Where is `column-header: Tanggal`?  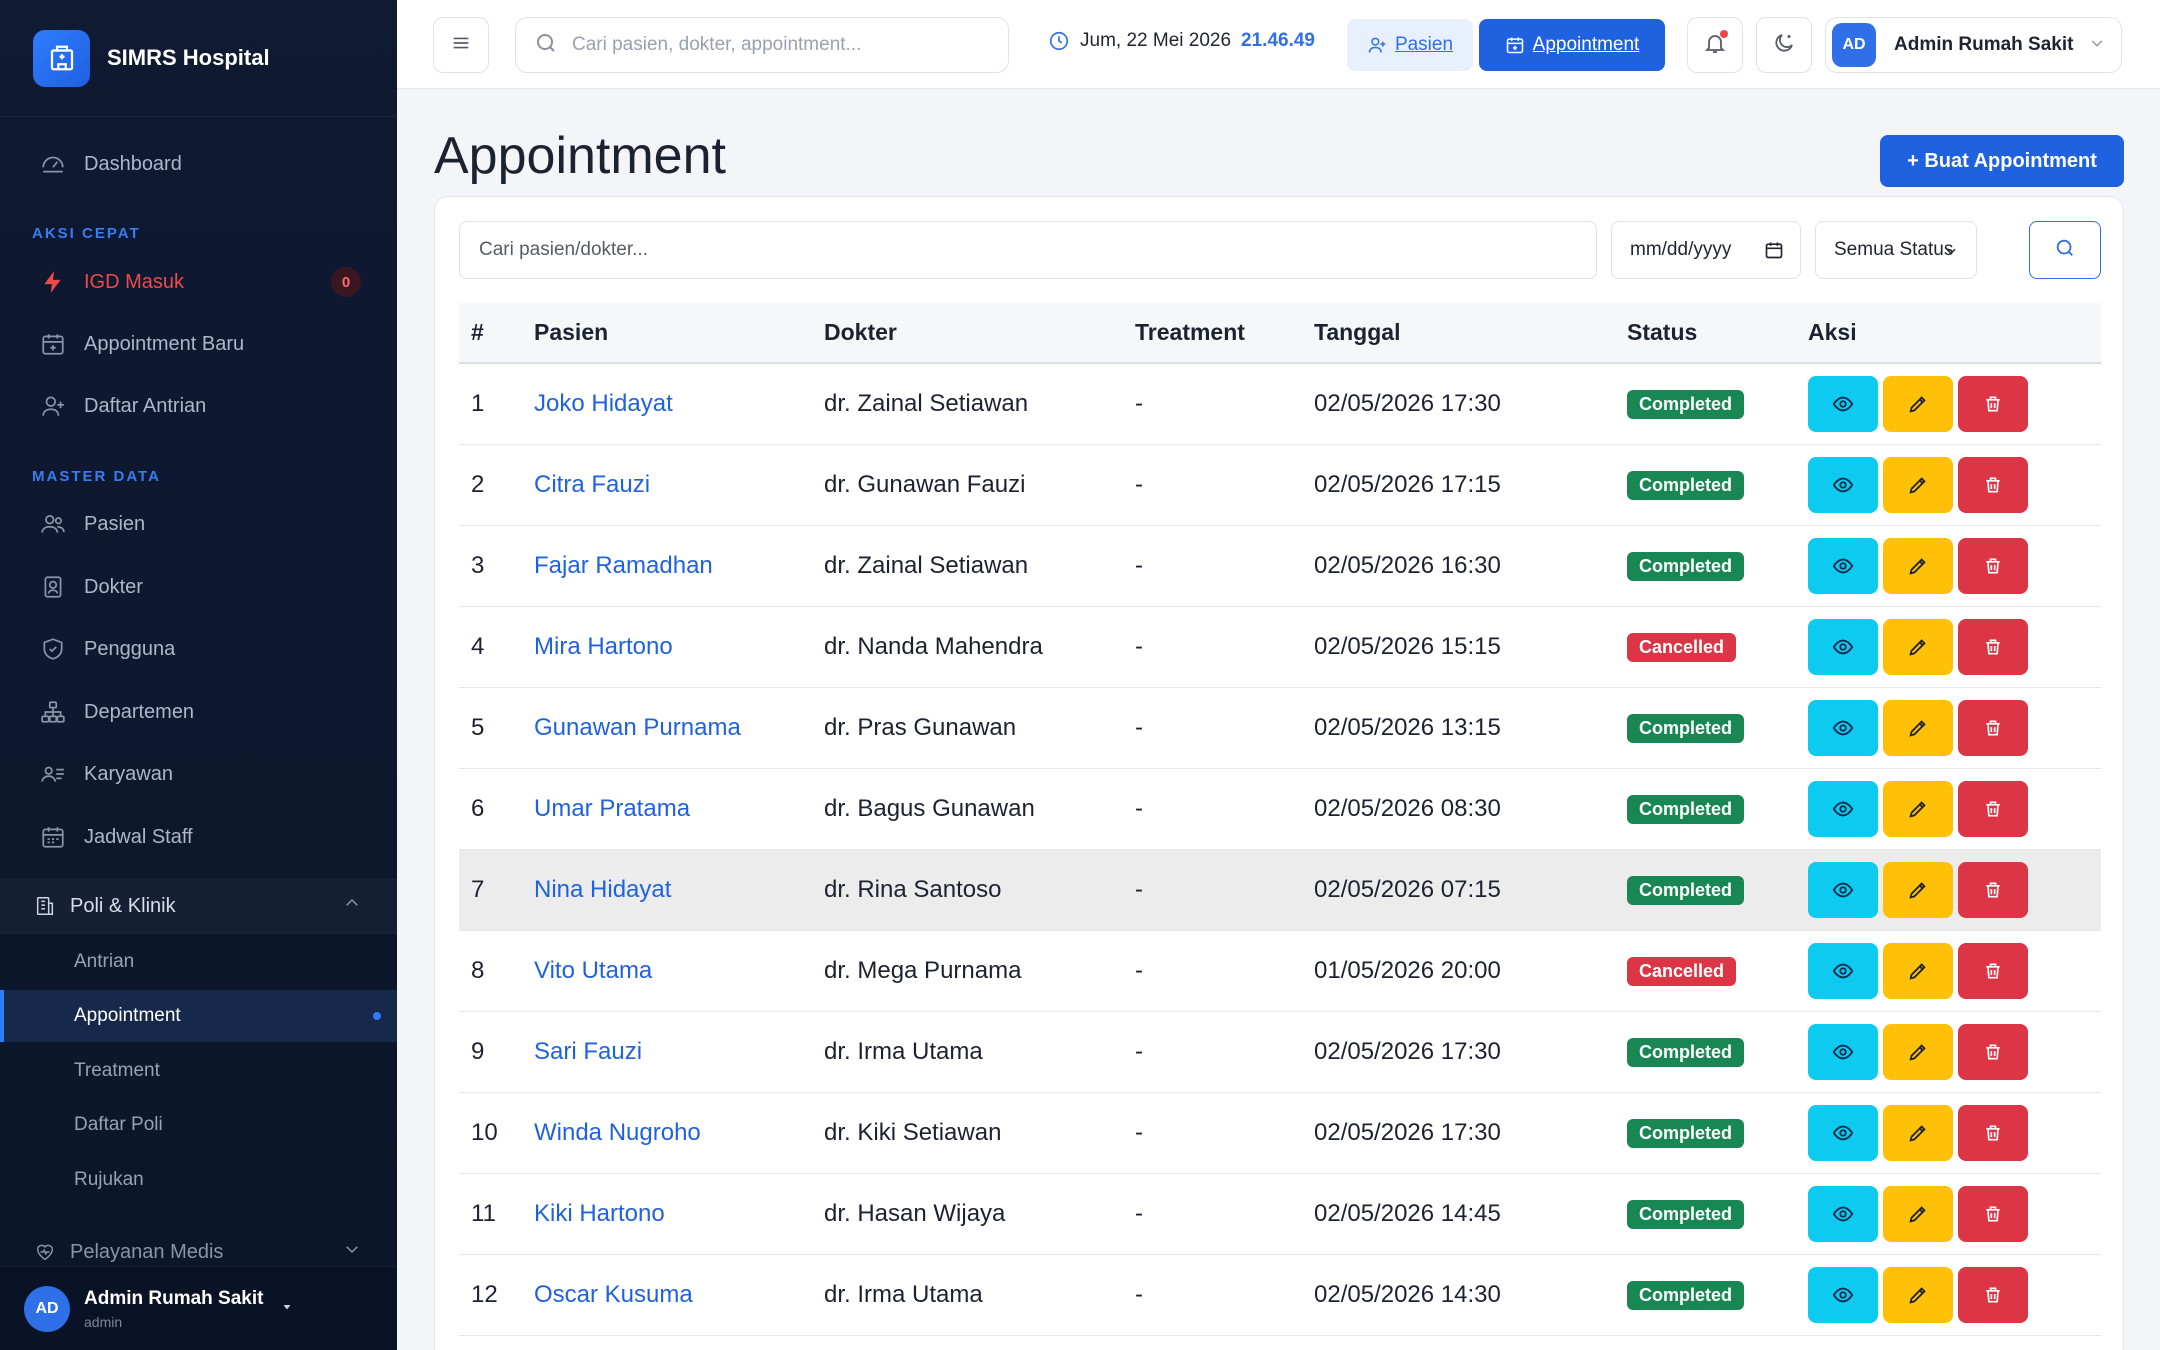
column-header: Tanggal is located at coordinates (1470, 333).